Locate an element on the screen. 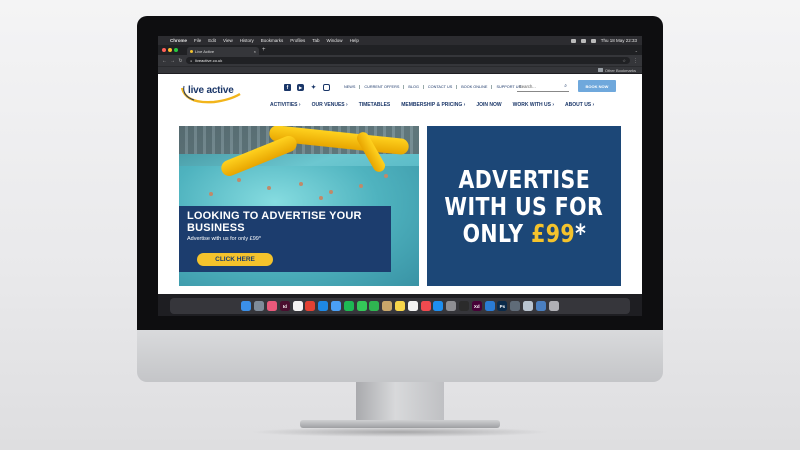  ad-price: £99 is located at coordinates (552, 233).